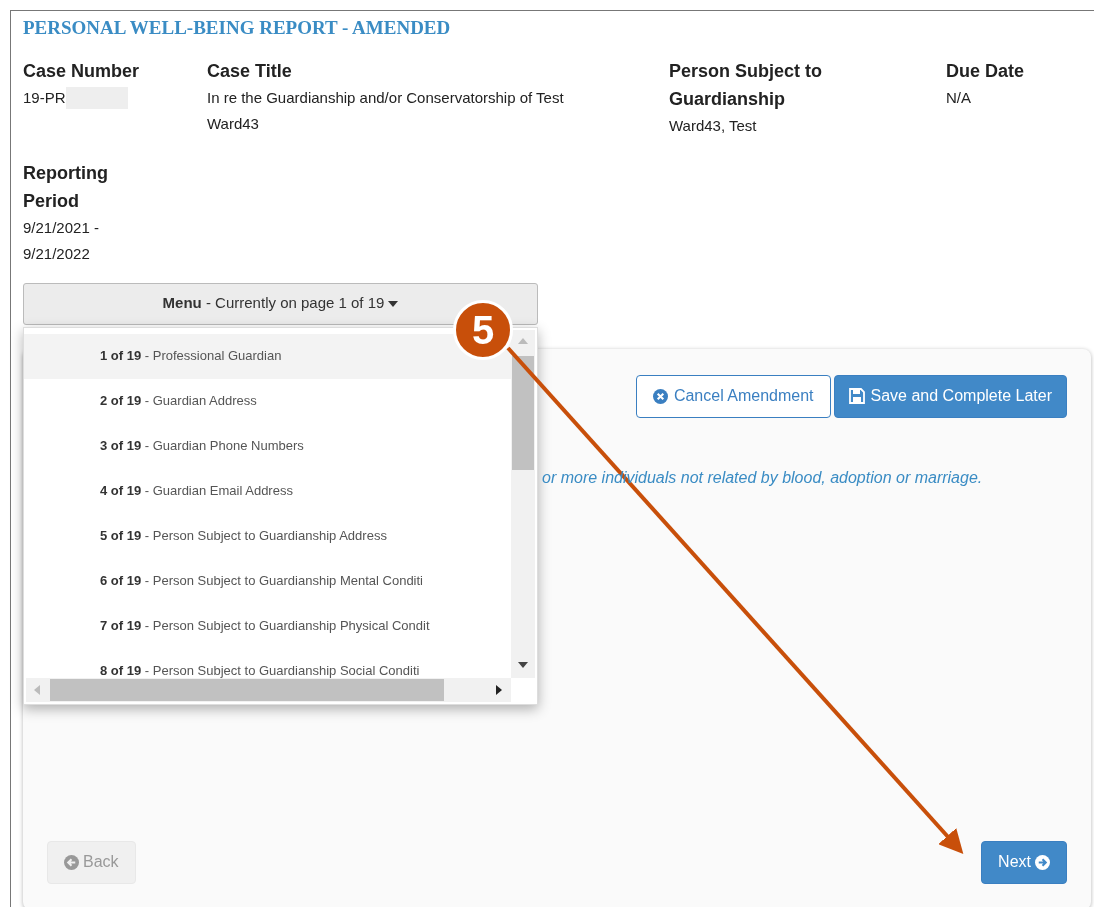  I want to click on horizontal-scrollbar, so click(268, 689).